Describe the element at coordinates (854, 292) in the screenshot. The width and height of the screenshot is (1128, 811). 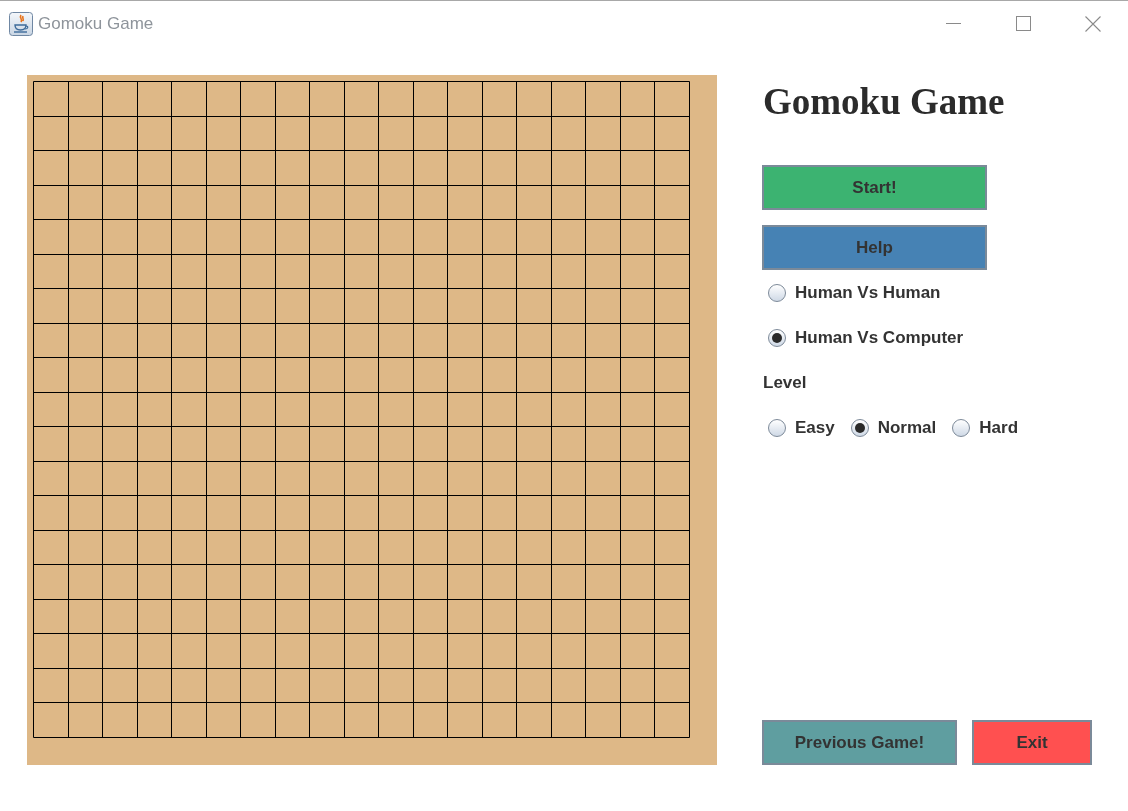
I see `radio-option: Human Vs Human` at that location.